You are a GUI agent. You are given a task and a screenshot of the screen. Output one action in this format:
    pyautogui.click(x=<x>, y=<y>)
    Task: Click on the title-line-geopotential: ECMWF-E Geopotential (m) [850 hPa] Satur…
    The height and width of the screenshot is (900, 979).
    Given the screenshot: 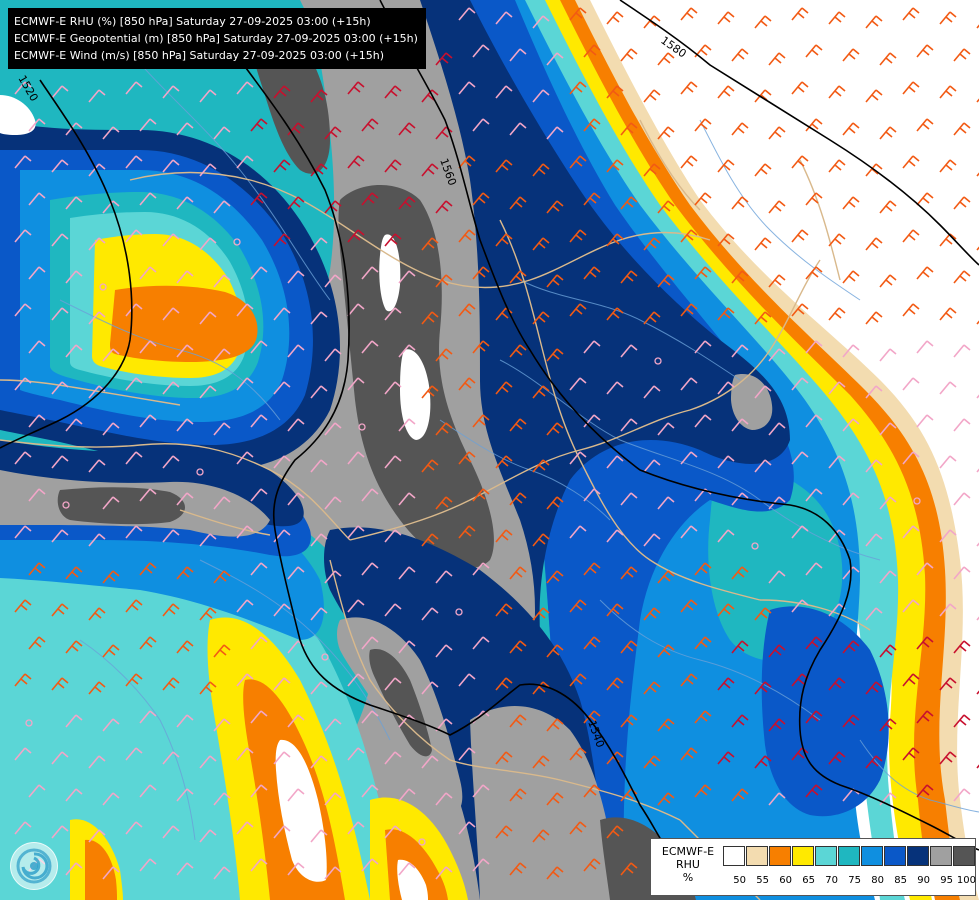 What is the action you would take?
    pyautogui.click(x=216, y=38)
    